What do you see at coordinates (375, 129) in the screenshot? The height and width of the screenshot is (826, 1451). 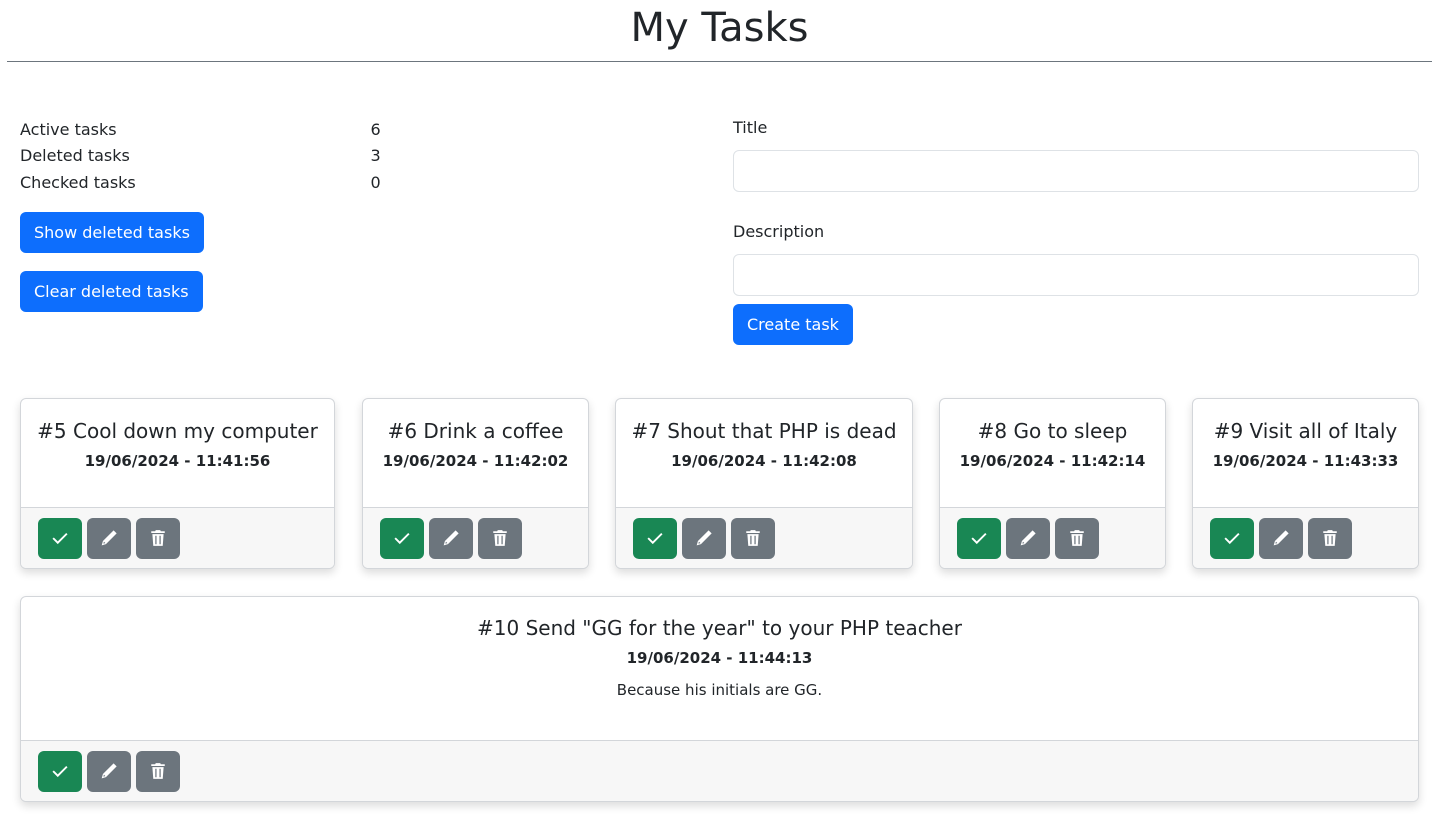 I see `stat-value: 6` at bounding box center [375, 129].